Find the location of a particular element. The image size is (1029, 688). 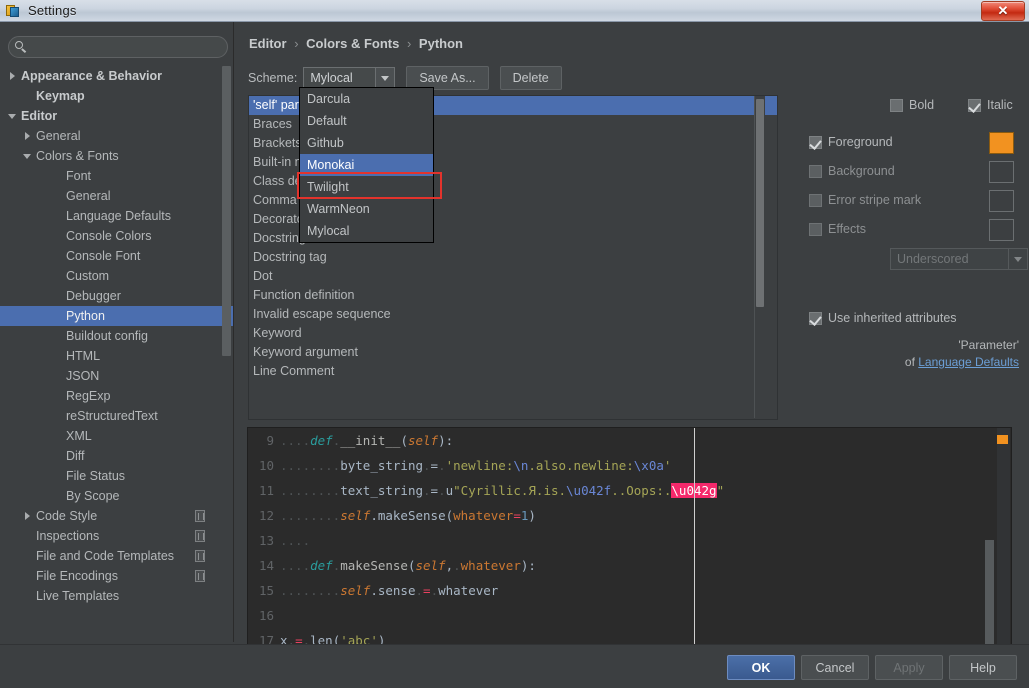

use-inherited-row: Use inherited attributes is located at coordinates (883, 318).